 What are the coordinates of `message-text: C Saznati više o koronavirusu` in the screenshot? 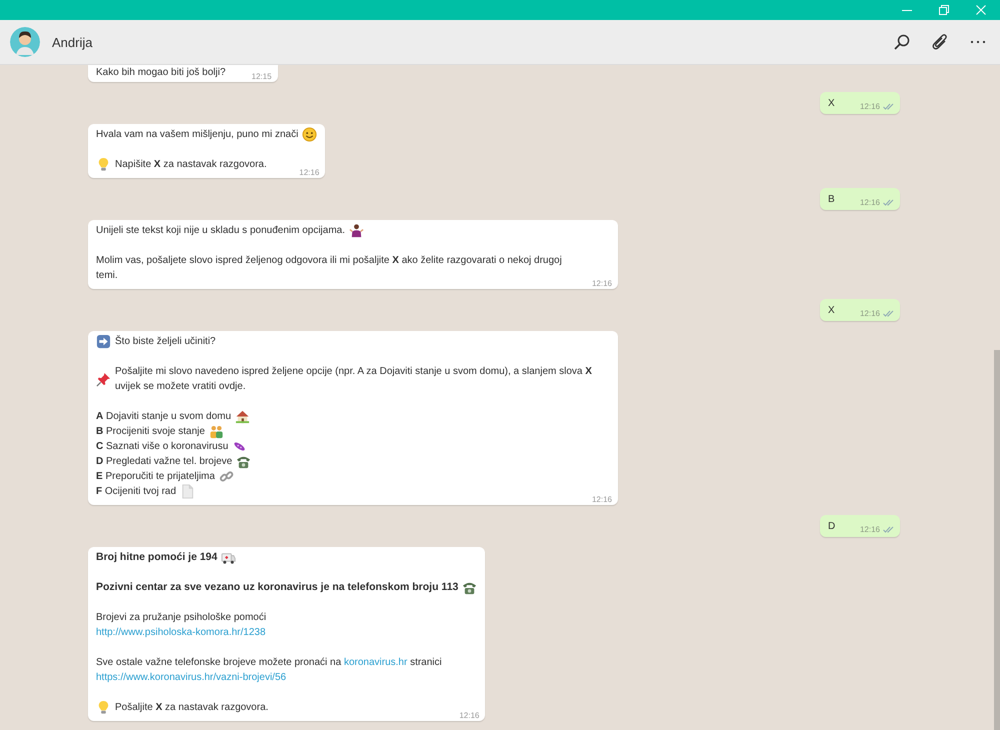 It's located at (162, 447).